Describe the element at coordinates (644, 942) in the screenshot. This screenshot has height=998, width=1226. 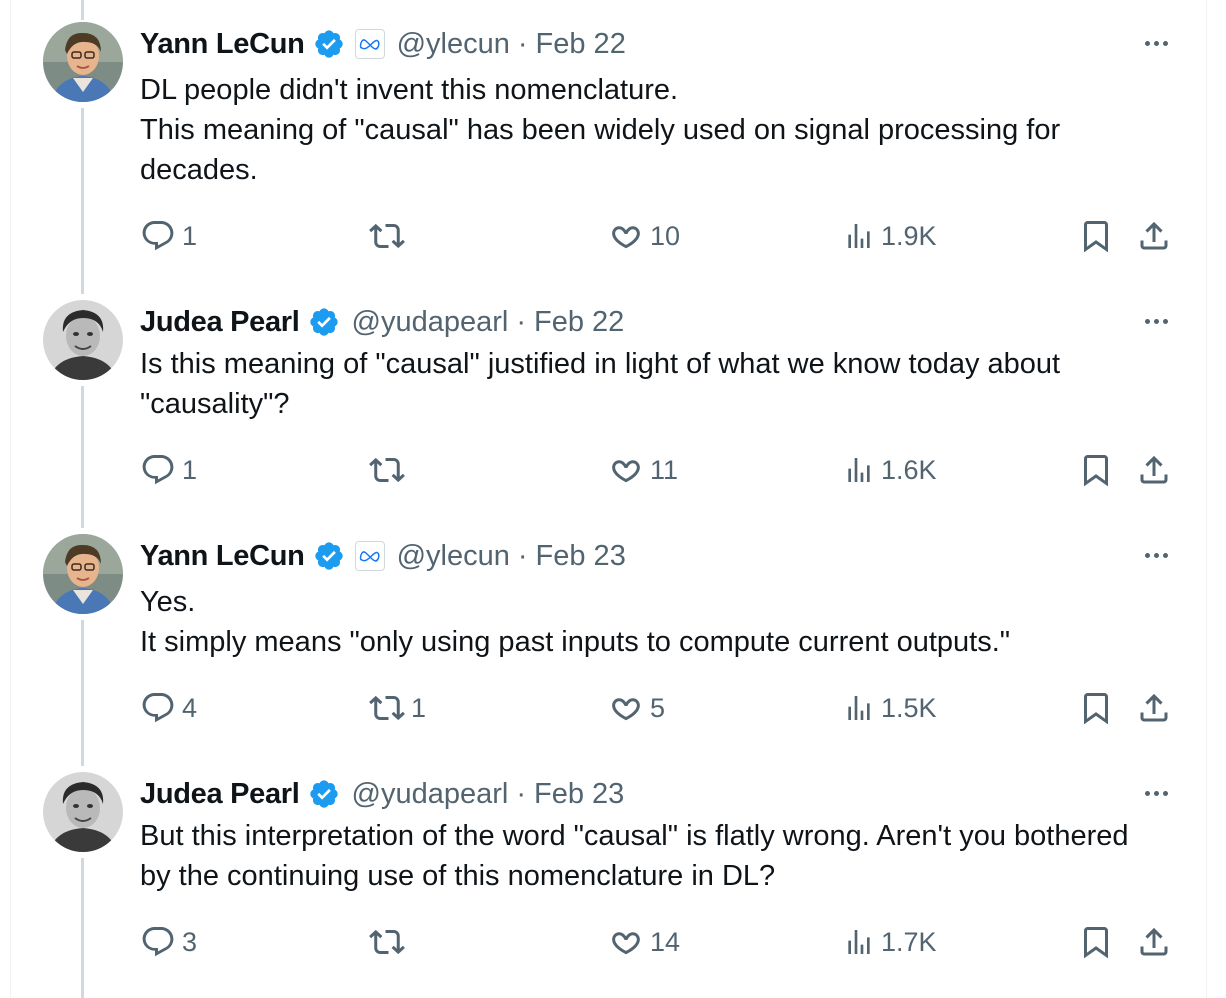
I see `like-button: 14` at that location.